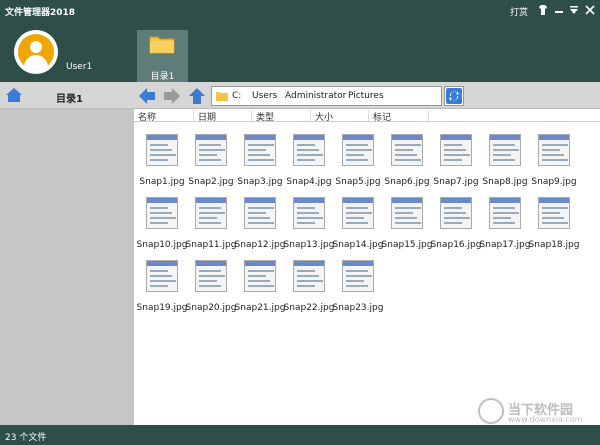  I want to click on watermark: 当下软件园 www.downxia.com, so click(538, 413).